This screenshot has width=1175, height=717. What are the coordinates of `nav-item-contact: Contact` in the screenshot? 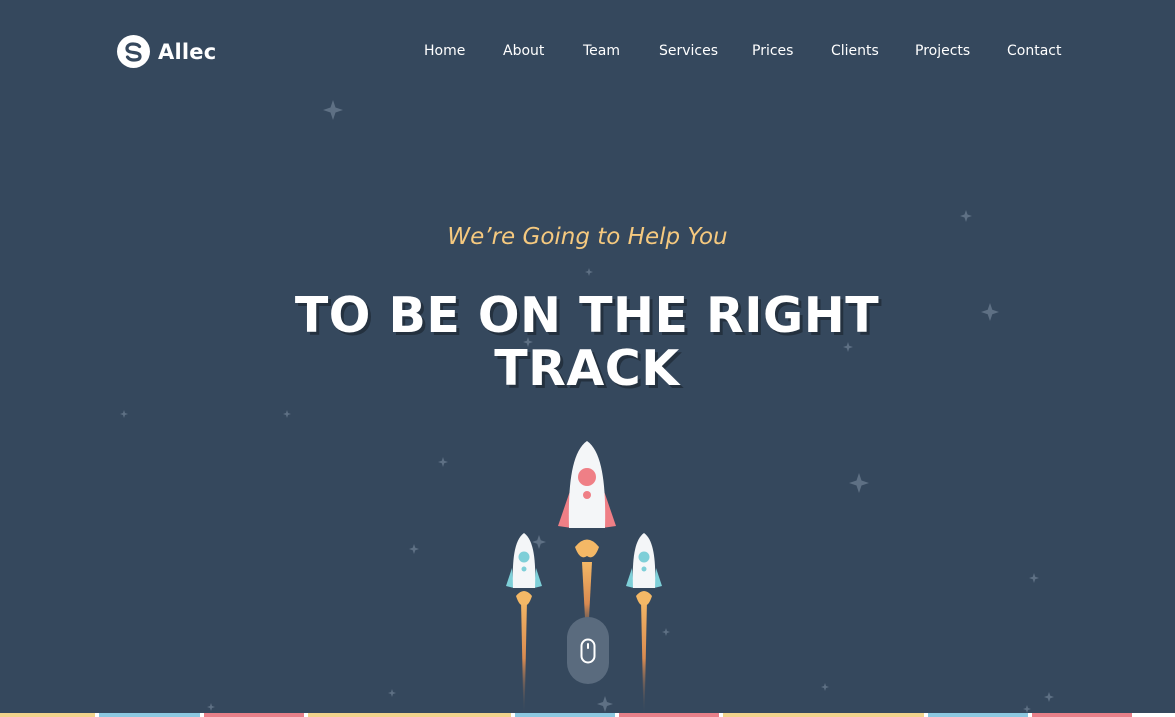 It's located at (1034, 51).